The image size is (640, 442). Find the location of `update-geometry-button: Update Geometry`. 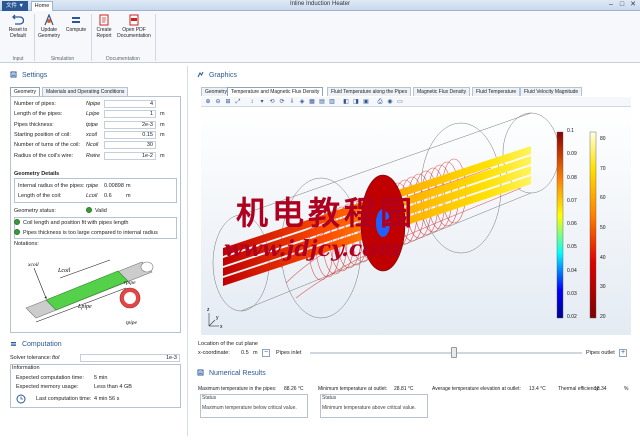

update-geometry-button: Update Geometry is located at coordinates (49, 26).